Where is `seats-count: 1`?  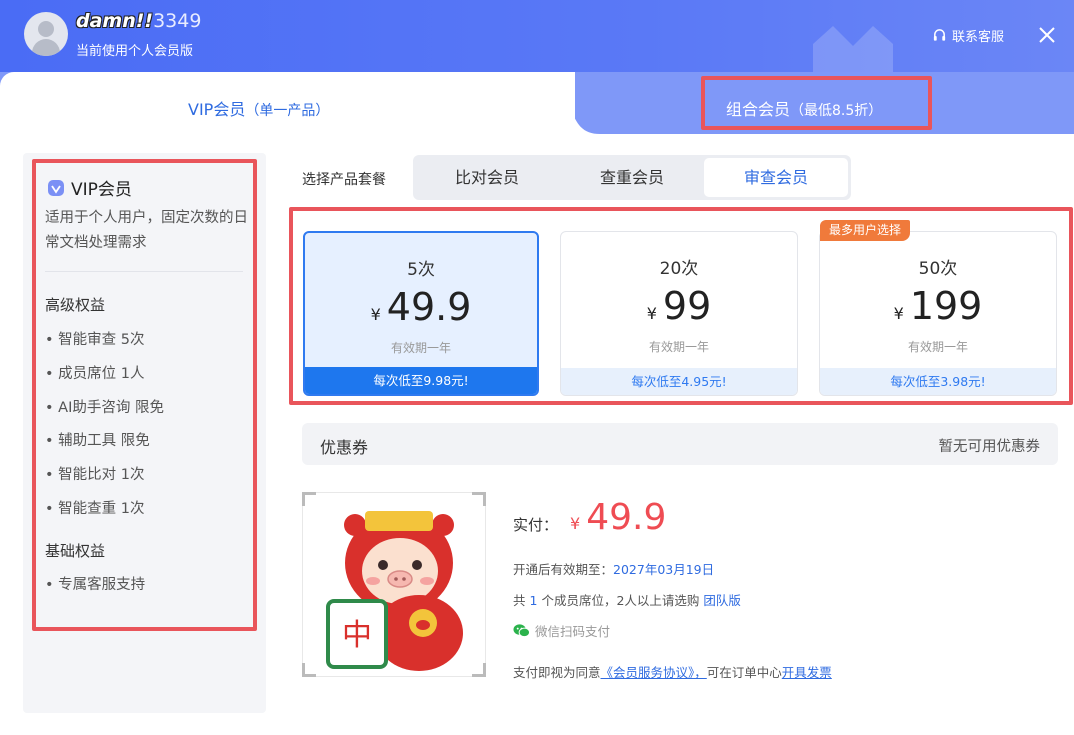
seats-count: 1 is located at coordinates (533, 600).